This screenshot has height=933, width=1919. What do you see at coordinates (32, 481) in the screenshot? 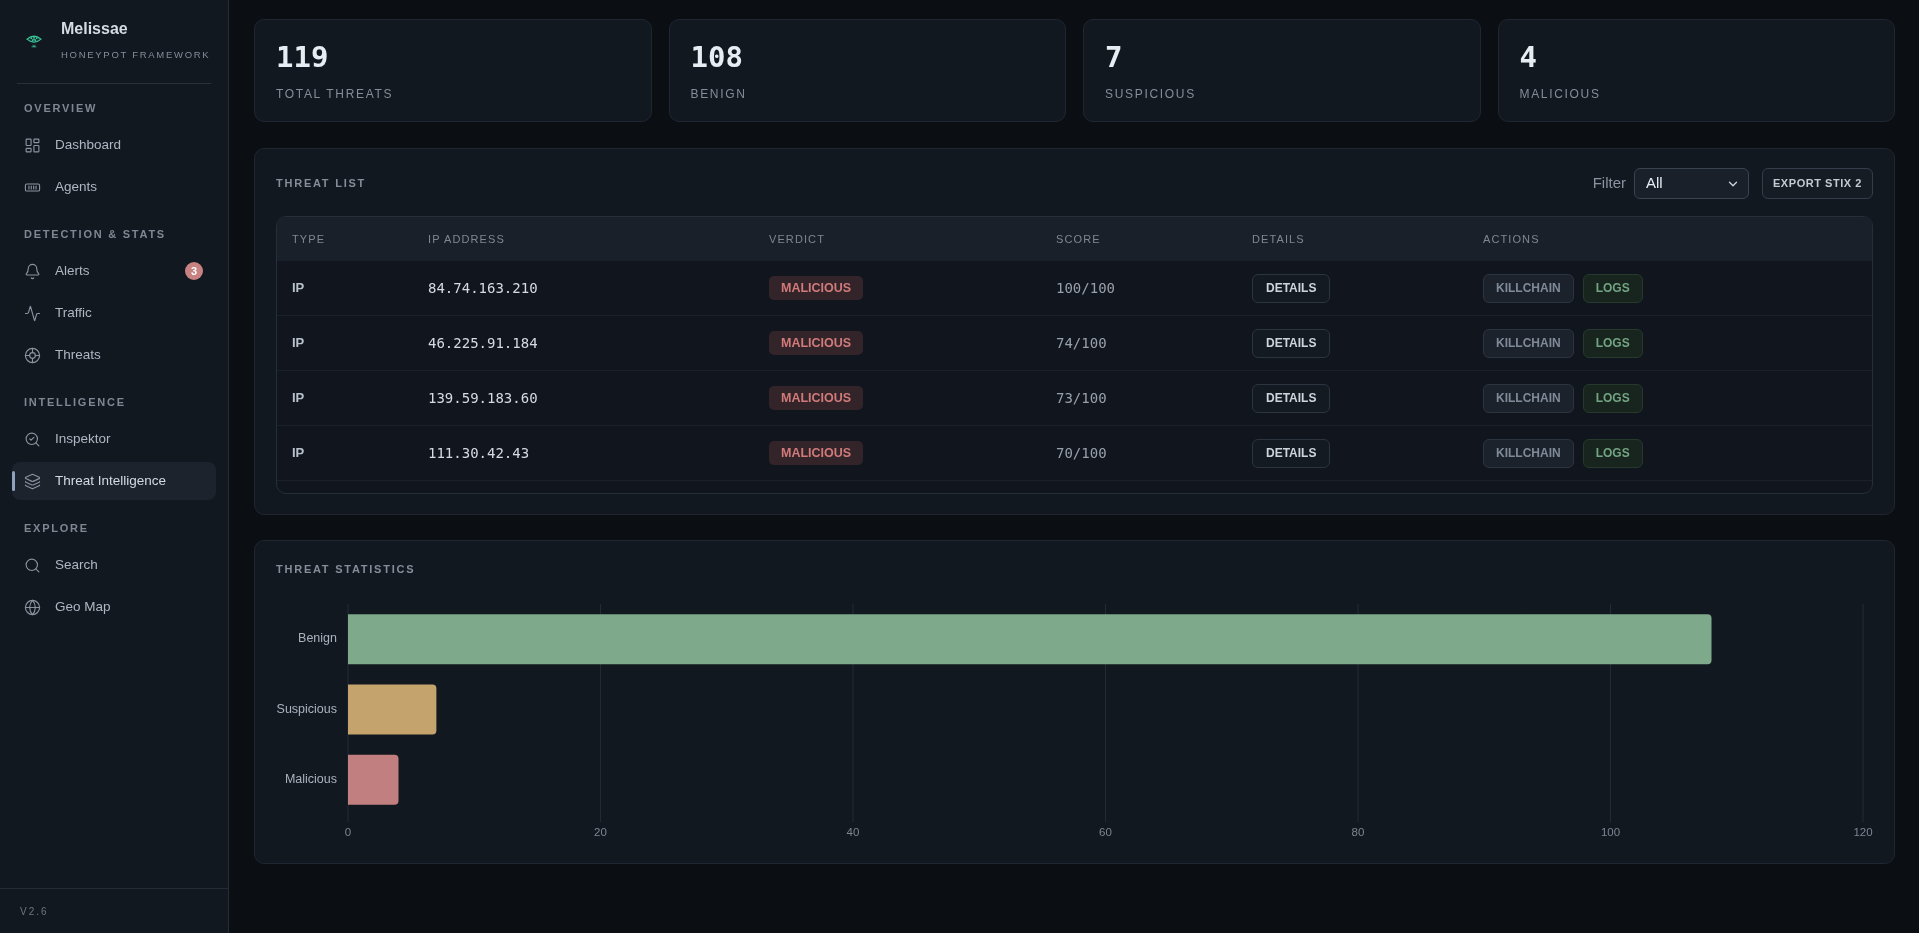
I see `layers-icon` at bounding box center [32, 481].